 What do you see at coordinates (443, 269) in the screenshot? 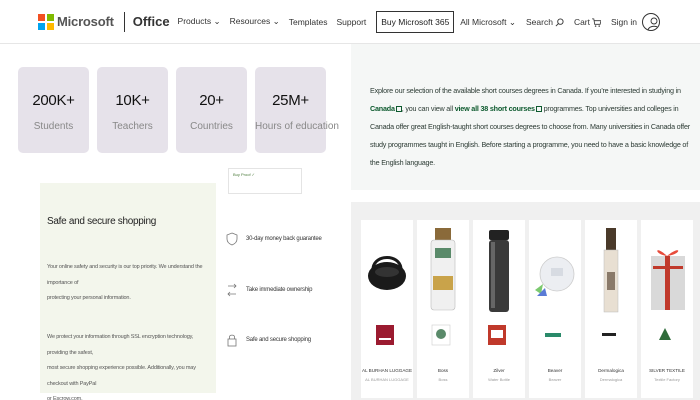
I see `bottle-icon` at bounding box center [443, 269].